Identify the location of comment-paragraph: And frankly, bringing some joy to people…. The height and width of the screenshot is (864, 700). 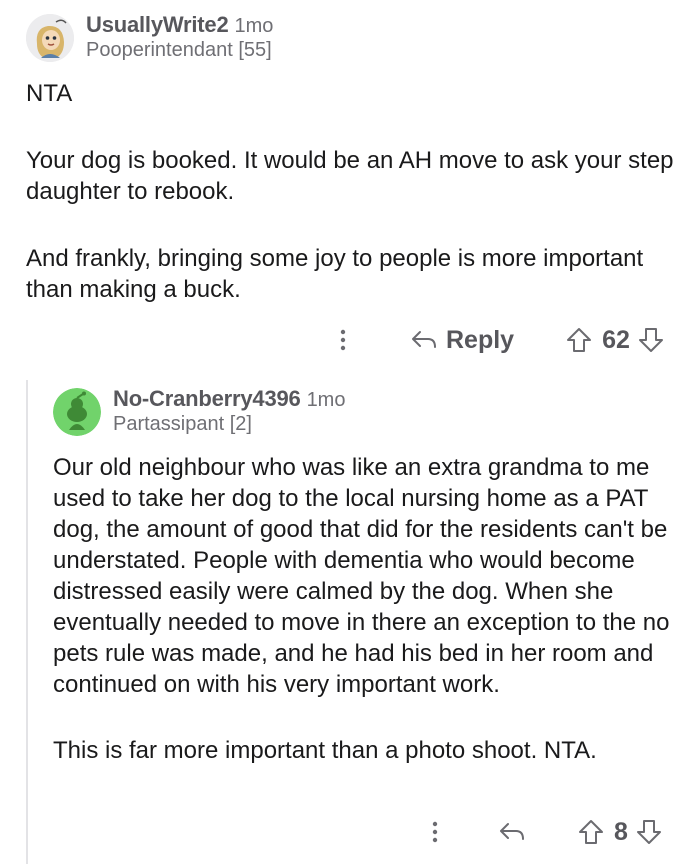
(335, 274).